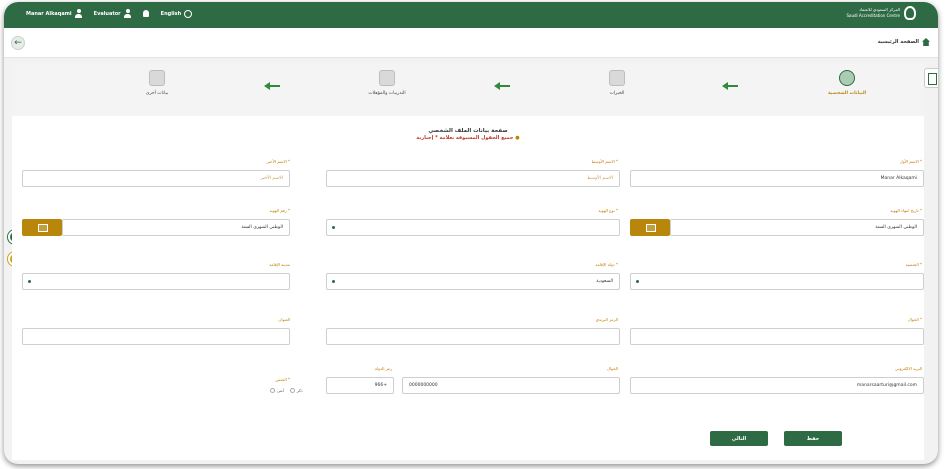 The width and height of the screenshot is (946, 469). Describe the element at coordinates (650, 227) in the screenshot. I see `id-expiry-calendar-button` at that location.